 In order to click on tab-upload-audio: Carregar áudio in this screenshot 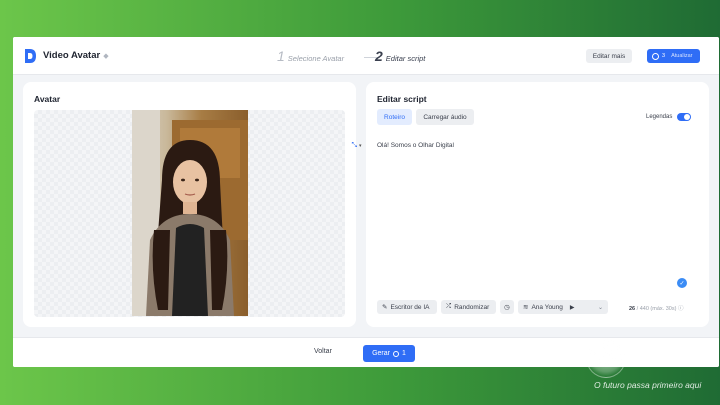, I will do `click(445, 117)`.